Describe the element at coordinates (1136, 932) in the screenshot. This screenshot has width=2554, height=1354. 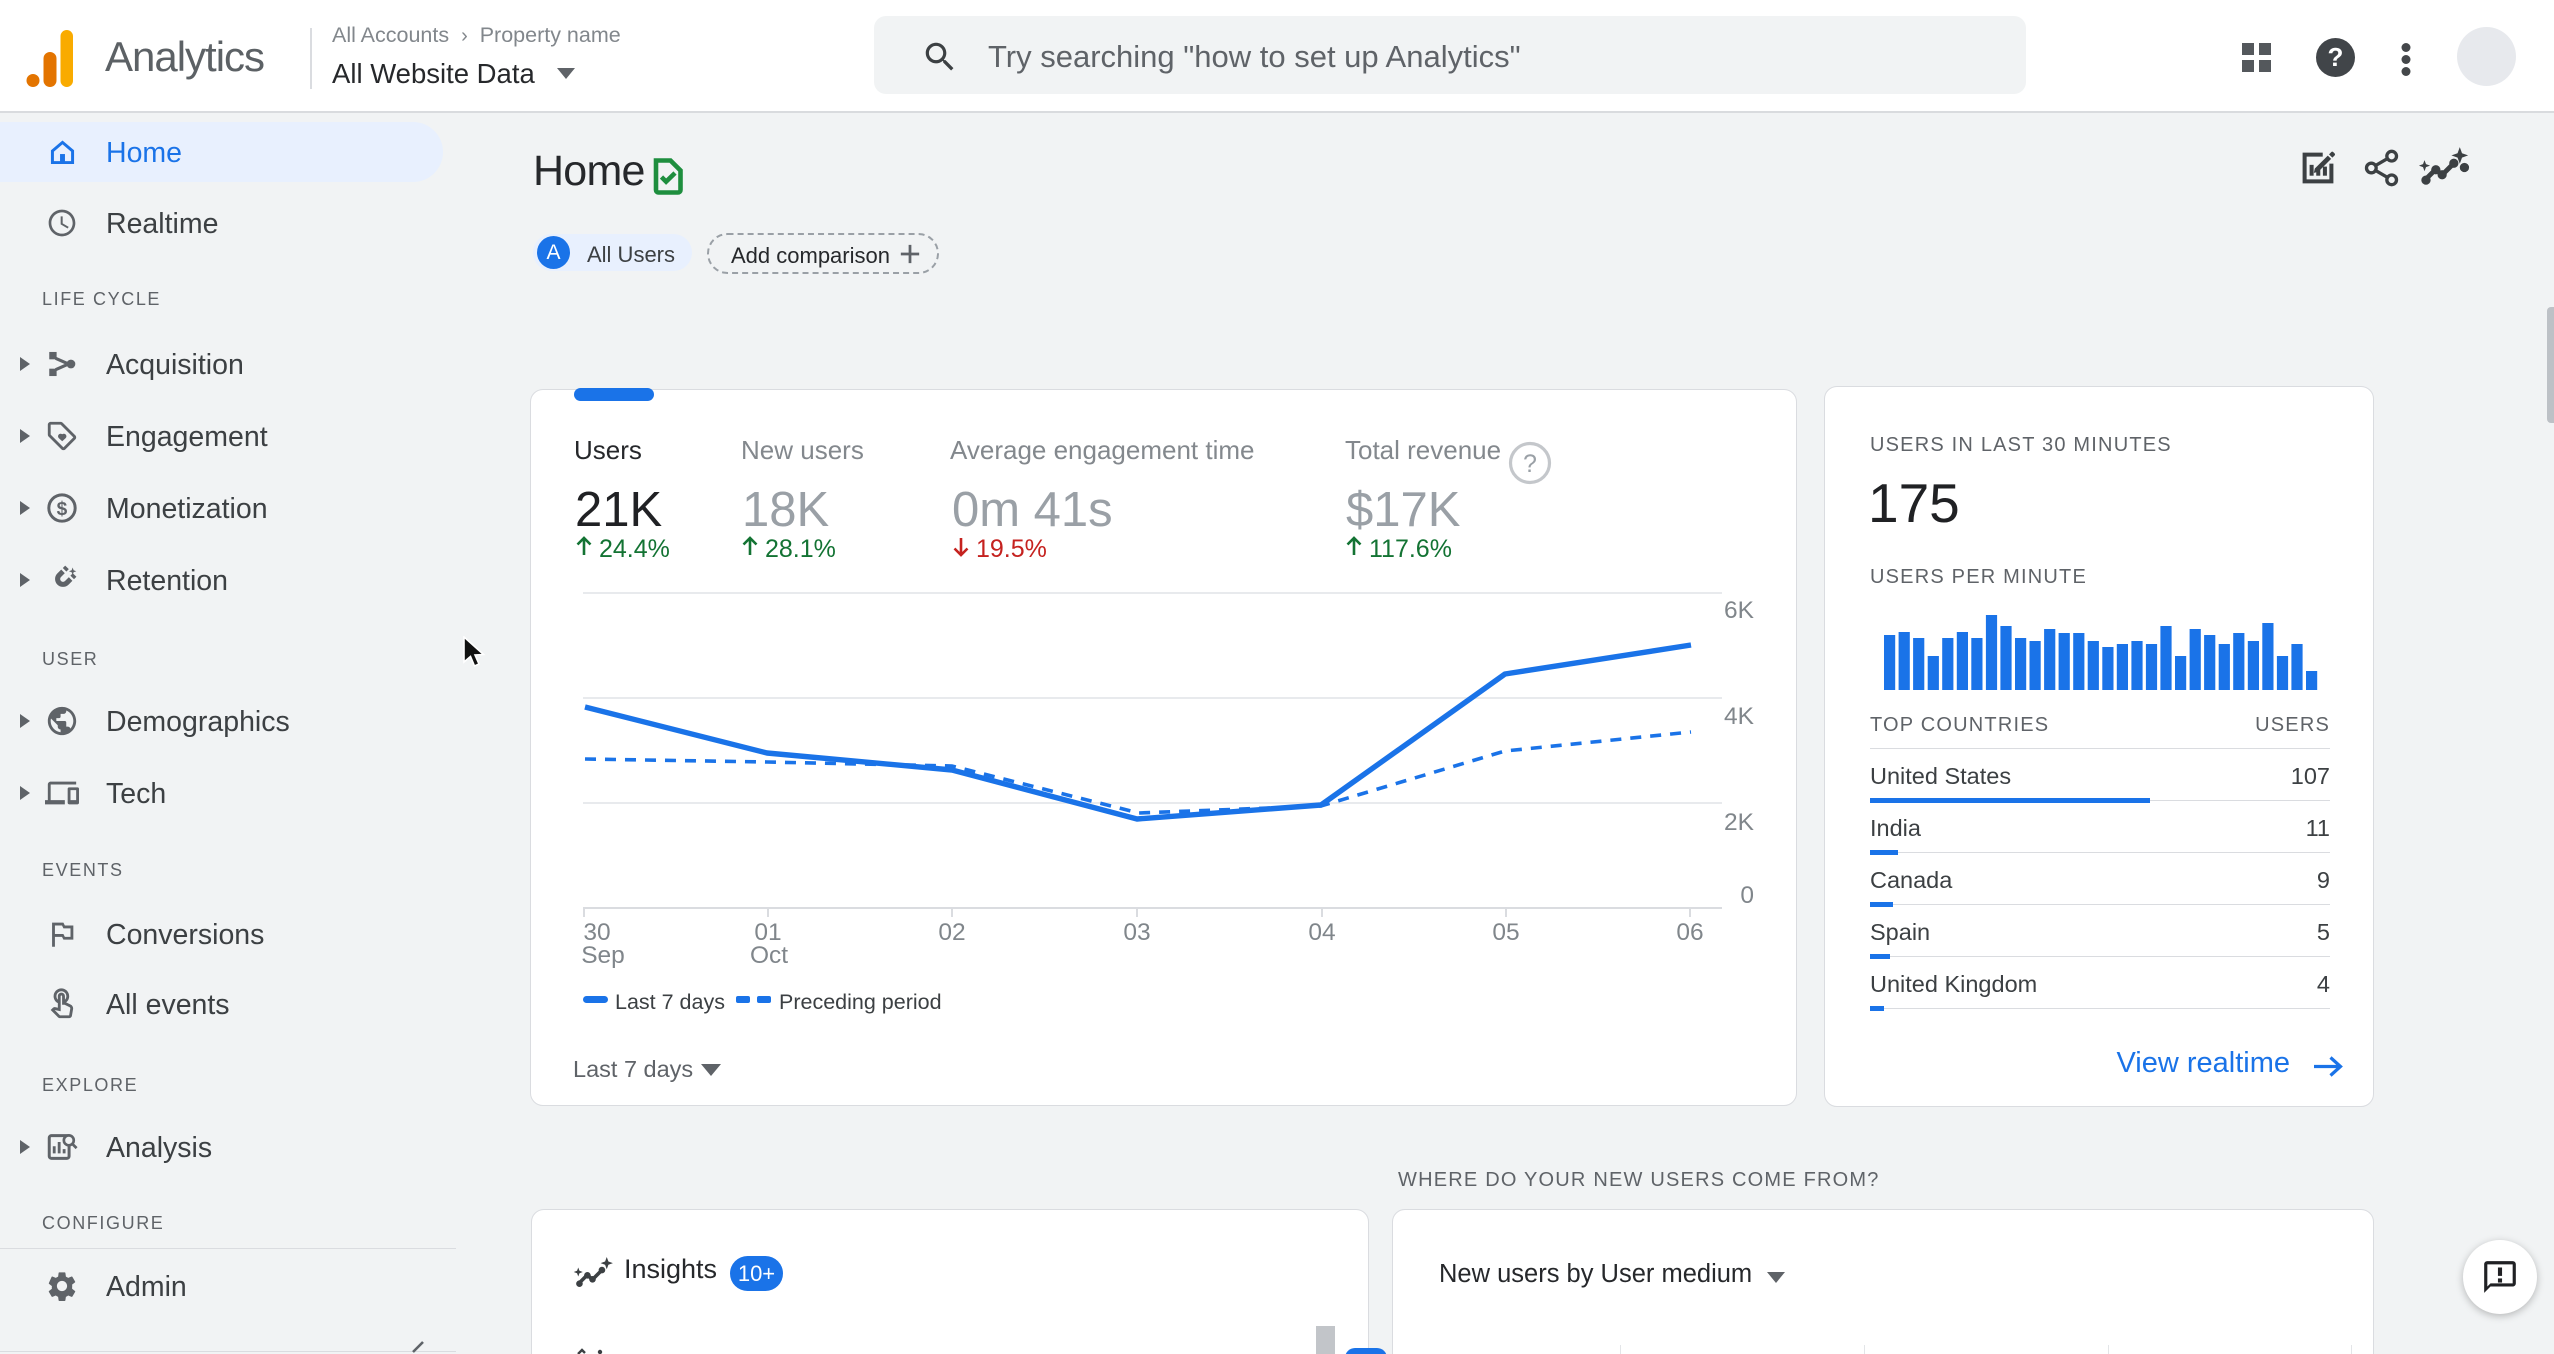
I see `svg-text: 03` at that location.